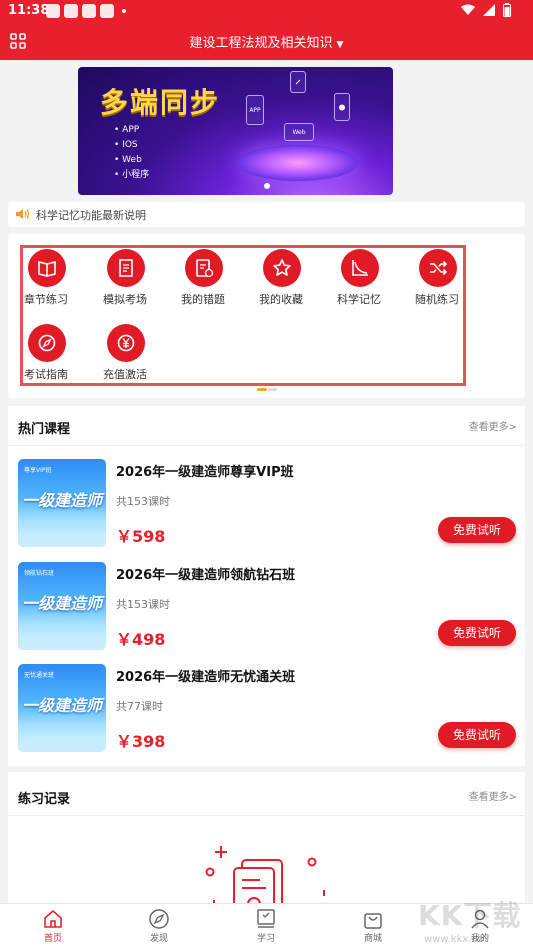 The height and width of the screenshot is (948, 533). I want to click on tab-study: 学习, so click(266, 928).